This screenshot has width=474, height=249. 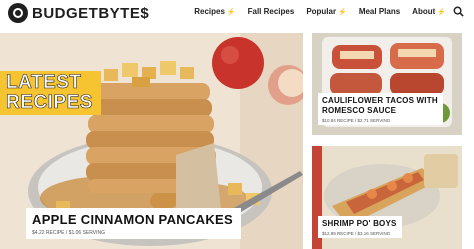 I want to click on nav-item-fall-recipes: Fall Recipes, so click(x=271, y=11).